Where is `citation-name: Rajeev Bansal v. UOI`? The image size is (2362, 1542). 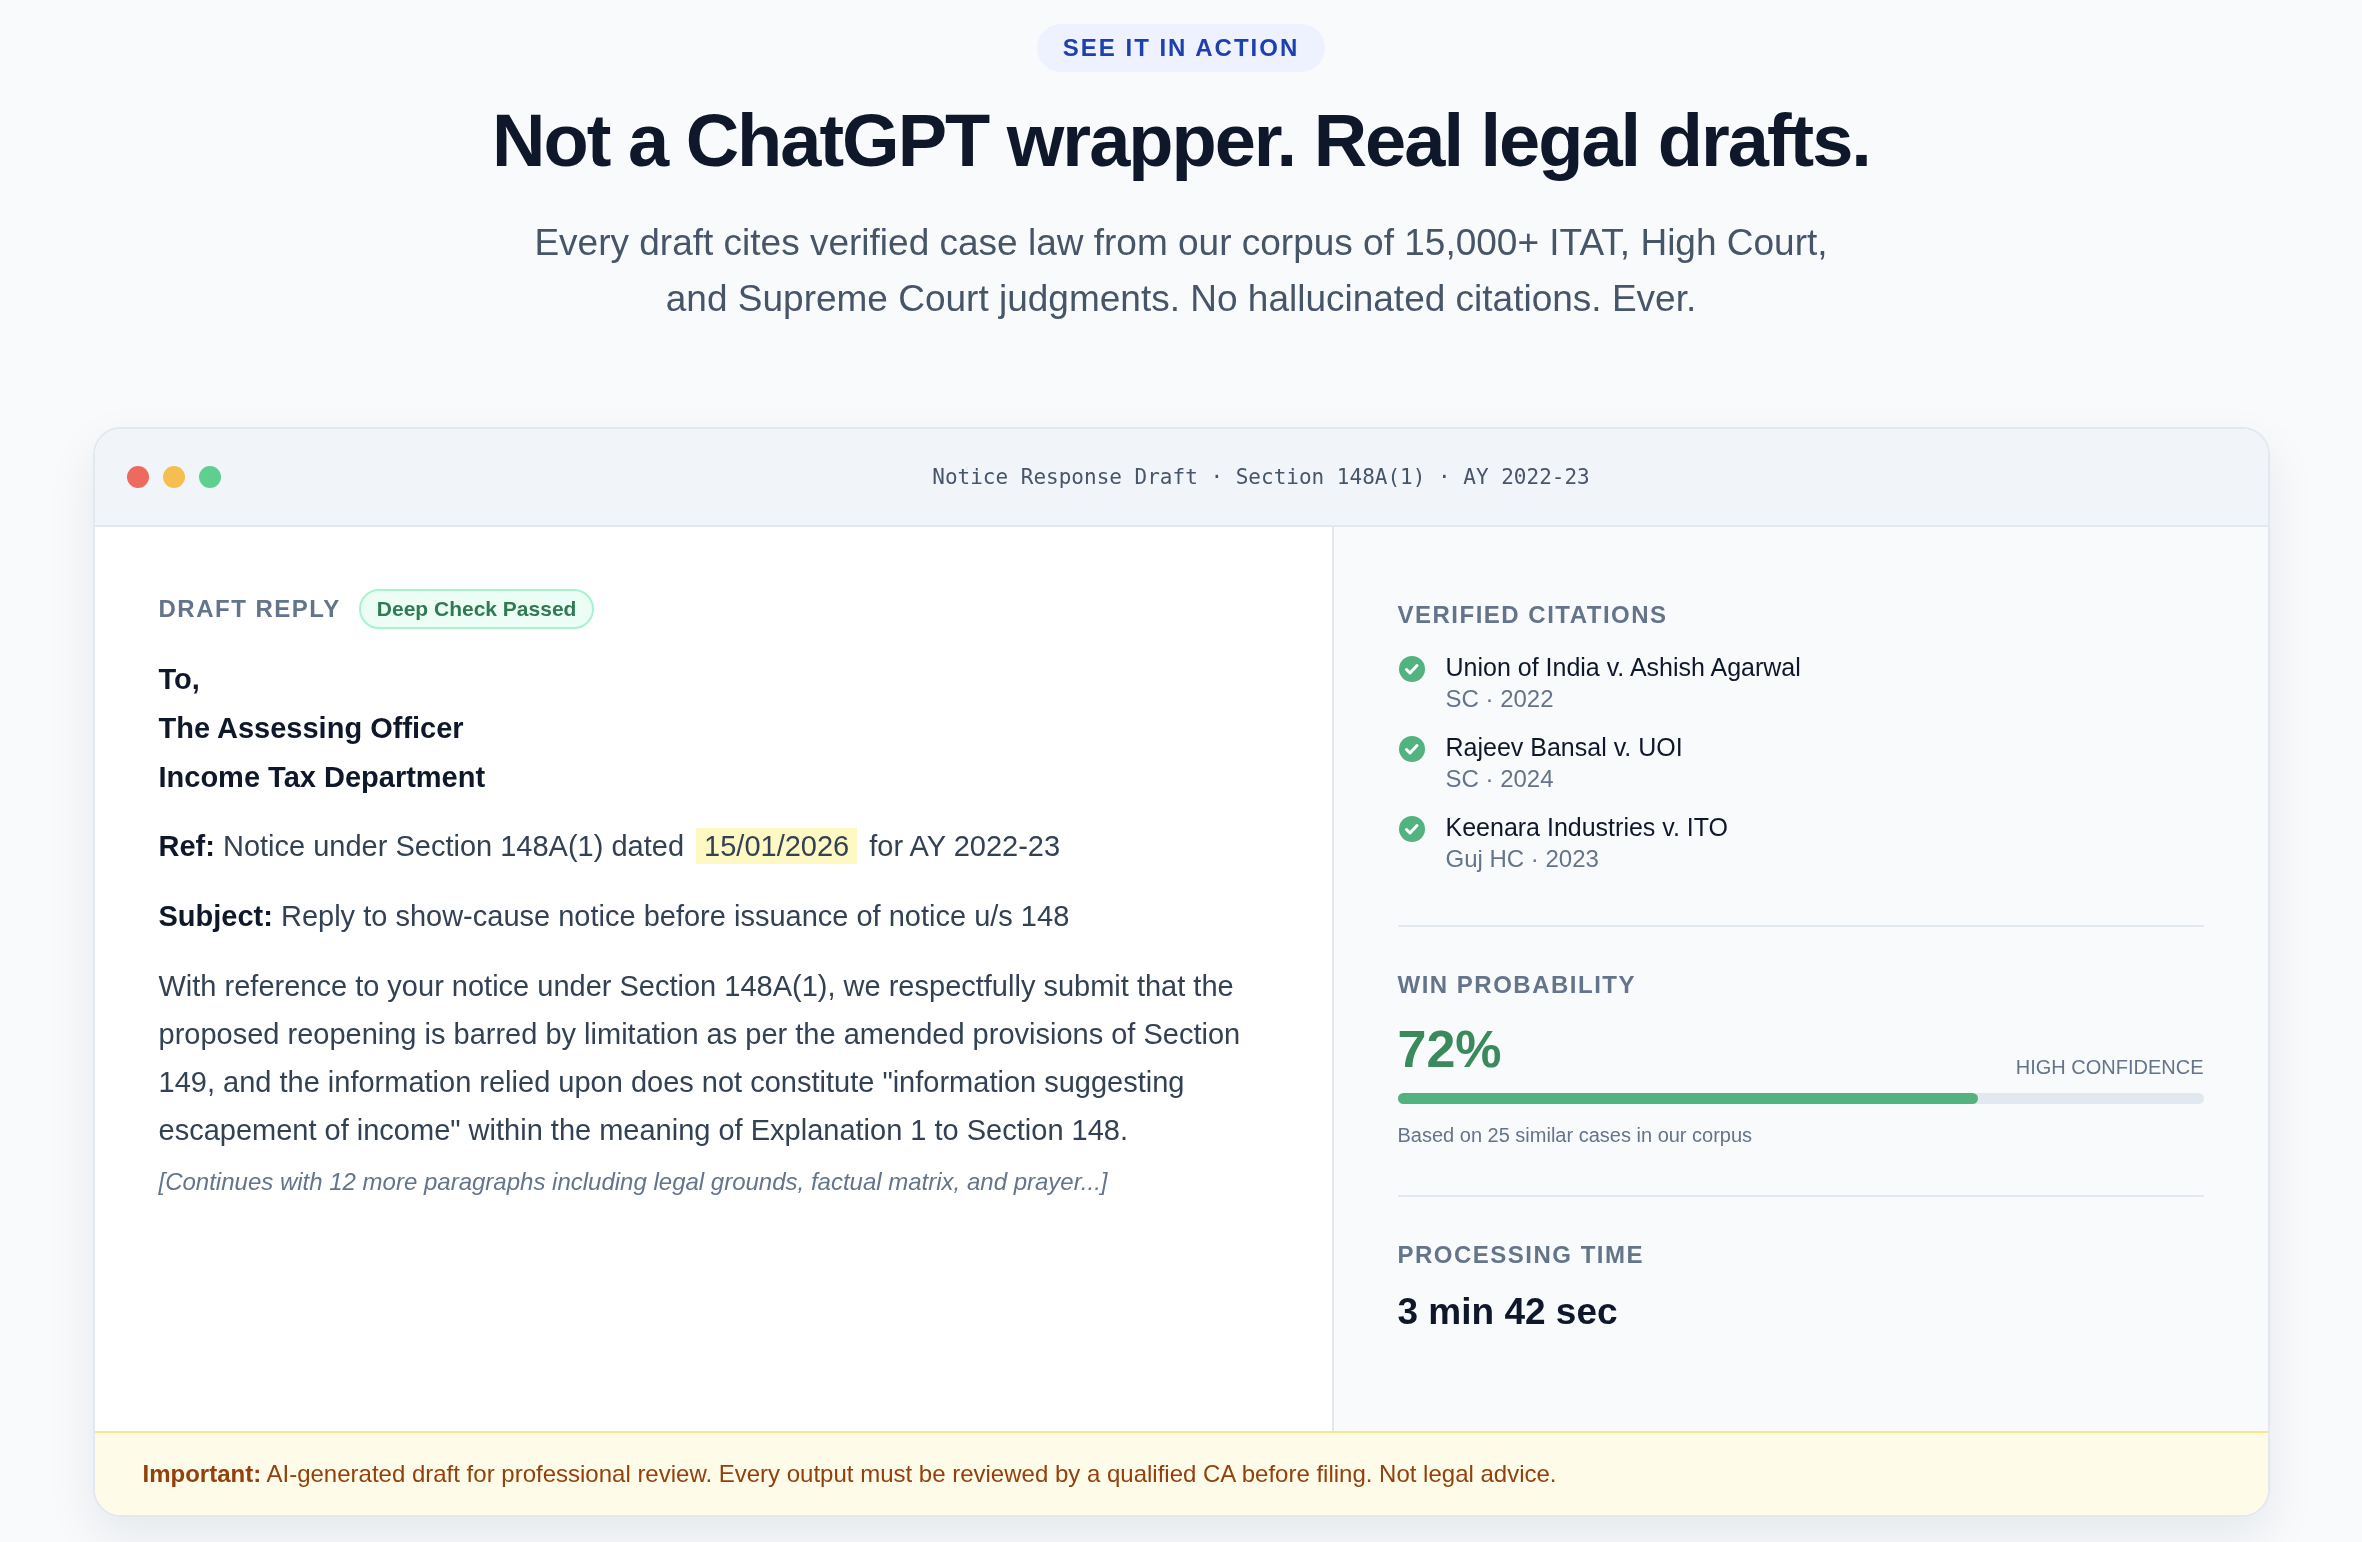
citation-name: Rajeev Bansal v. UOI is located at coordinates (1564, 747).